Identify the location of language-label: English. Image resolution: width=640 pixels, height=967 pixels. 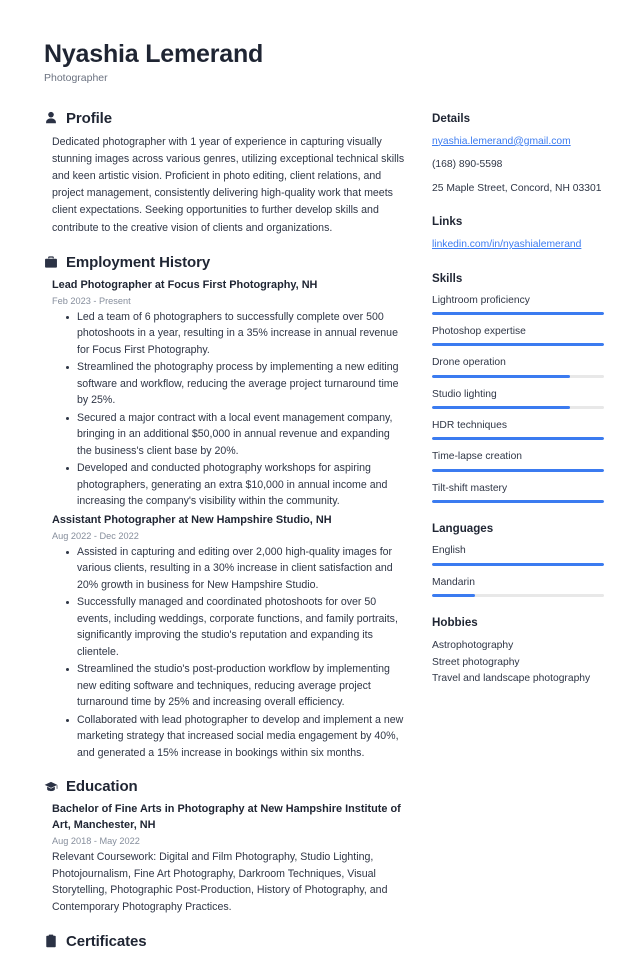
(449, 551).